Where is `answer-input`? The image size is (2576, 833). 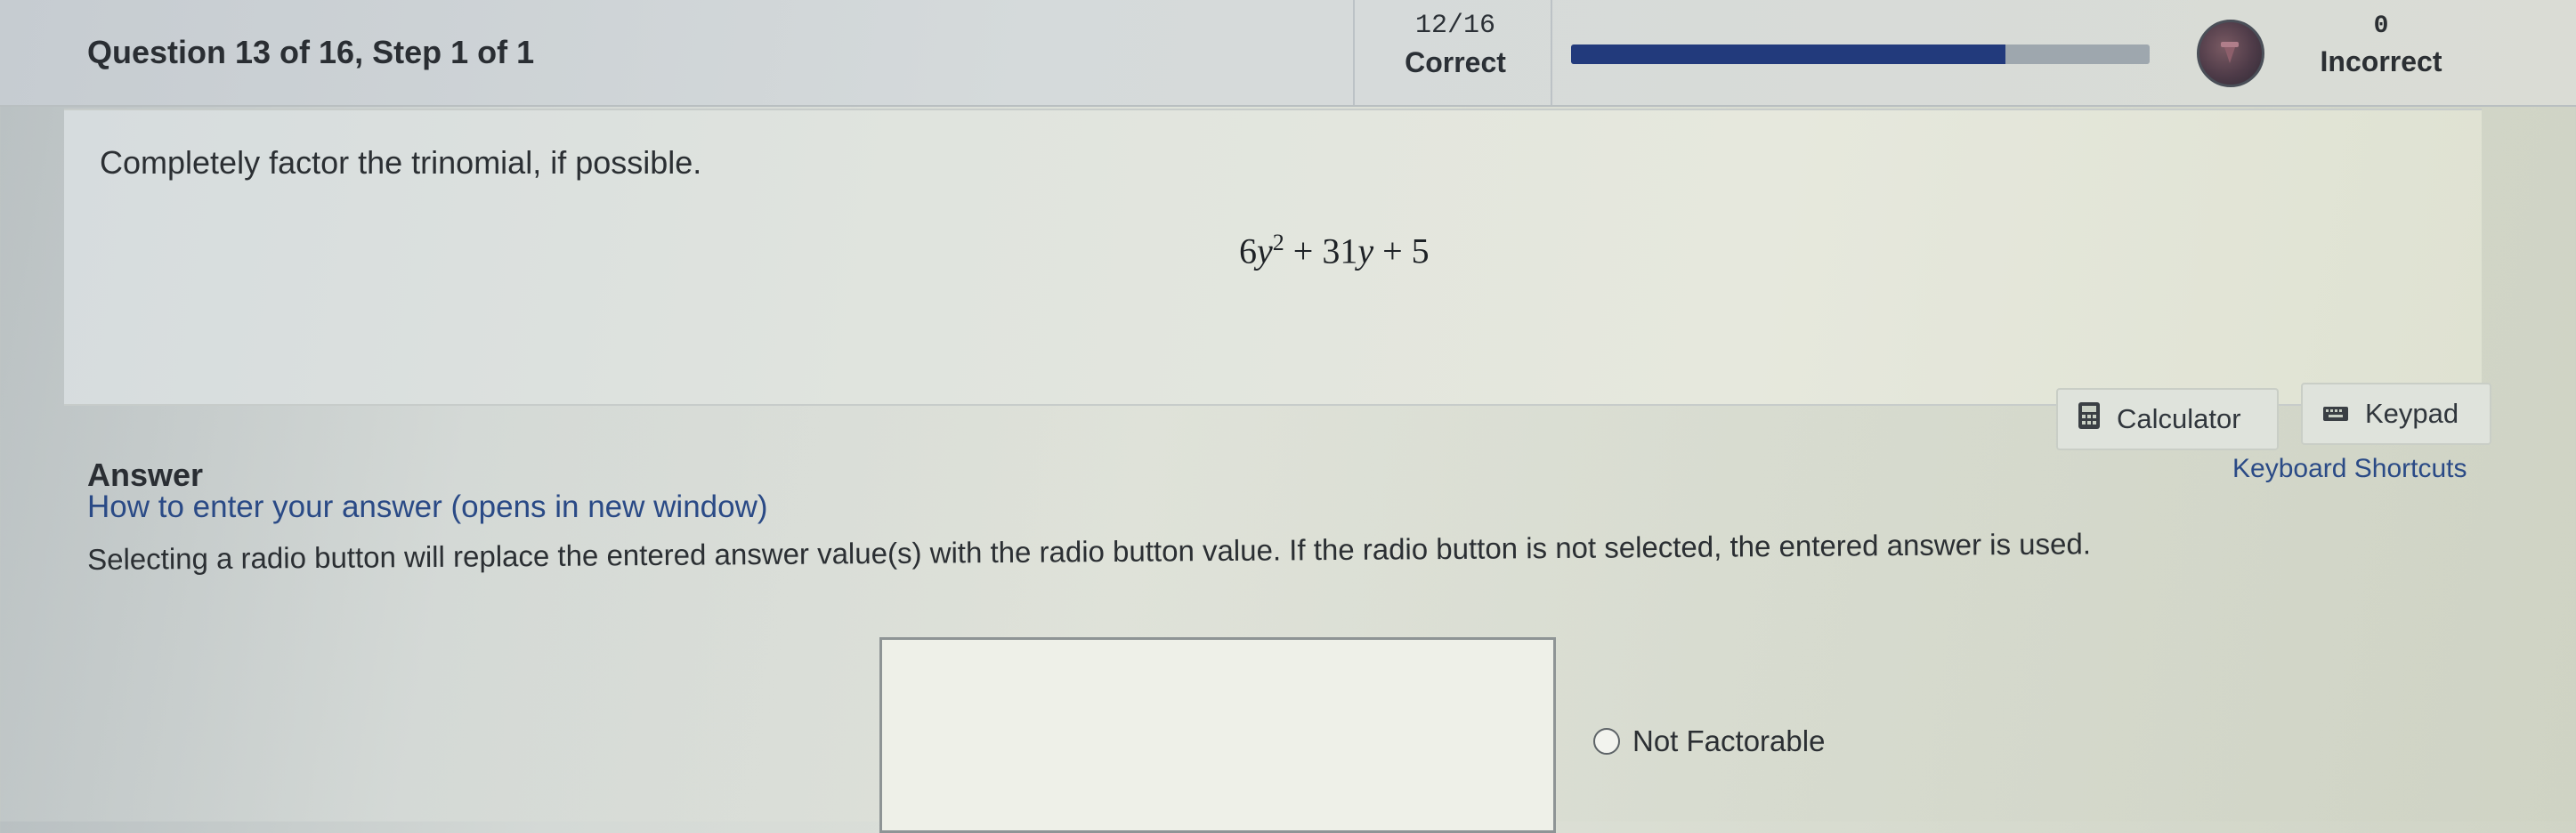
answer-input is located at coordinates (1217, 735).